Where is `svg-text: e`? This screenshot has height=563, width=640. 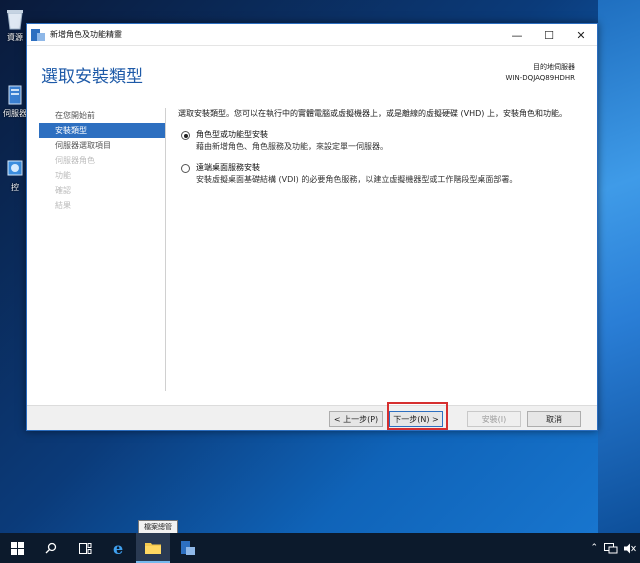
svg-text: e is located at coordinates (118, 548).